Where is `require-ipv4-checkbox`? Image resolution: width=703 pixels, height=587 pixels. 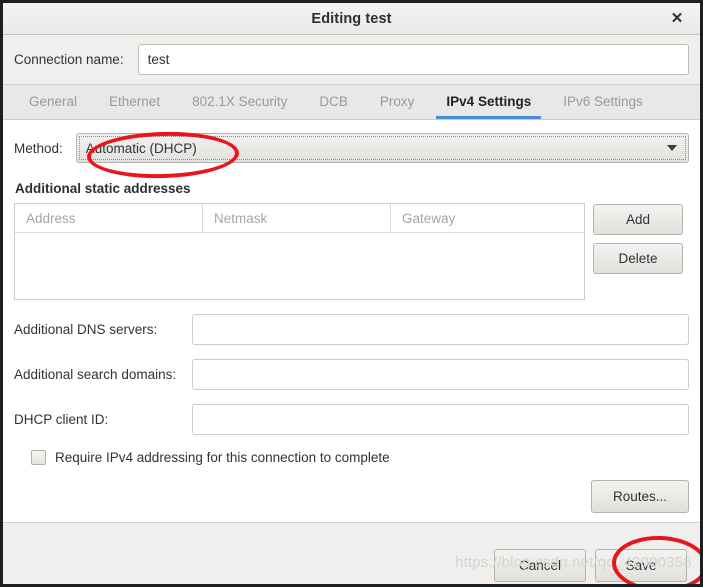
require-ipv4-checkbox is located at coordinates (38, 457).